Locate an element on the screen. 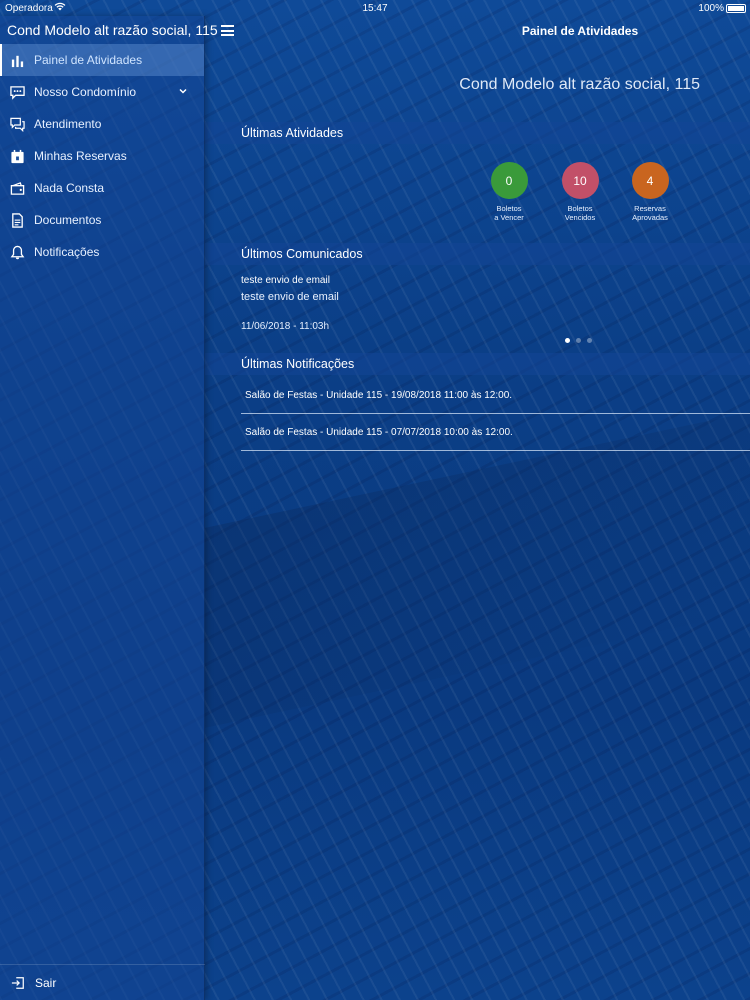 The image size is (750, 1000). stat-label: Boletos Vencidos is located at coordinates (580, 213).